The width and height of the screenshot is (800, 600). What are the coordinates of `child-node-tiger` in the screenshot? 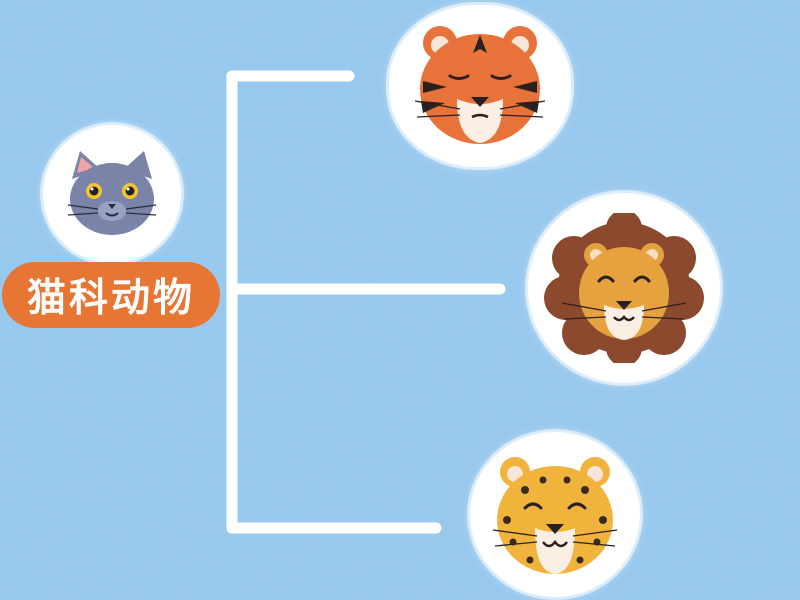 It's located at (480, 86).